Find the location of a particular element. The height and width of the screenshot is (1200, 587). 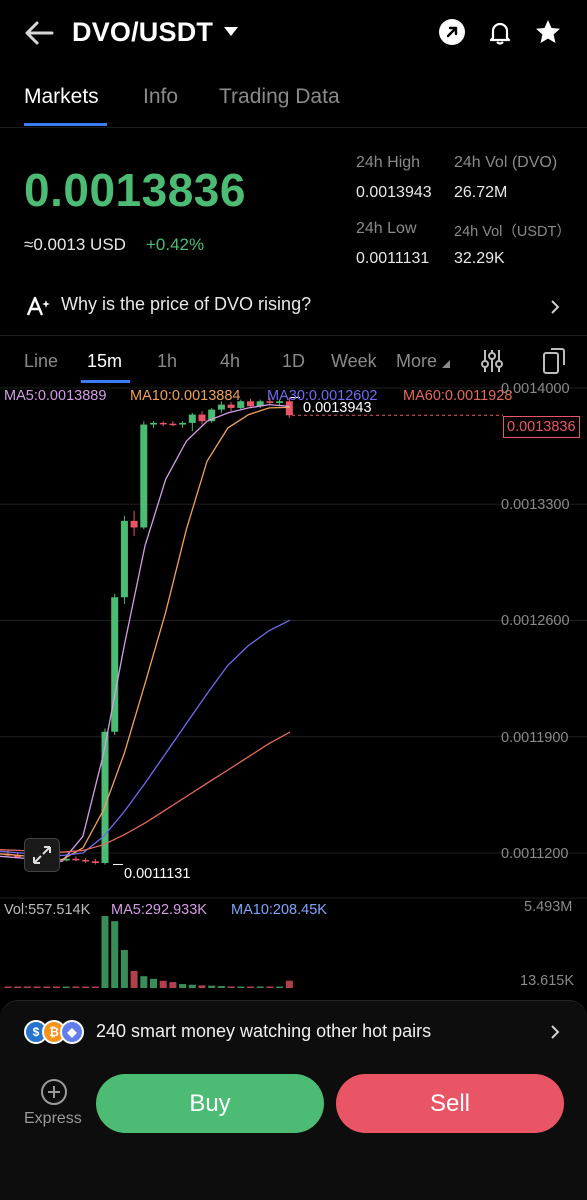

high-label: 24h High is located at coordinates (388, 162).